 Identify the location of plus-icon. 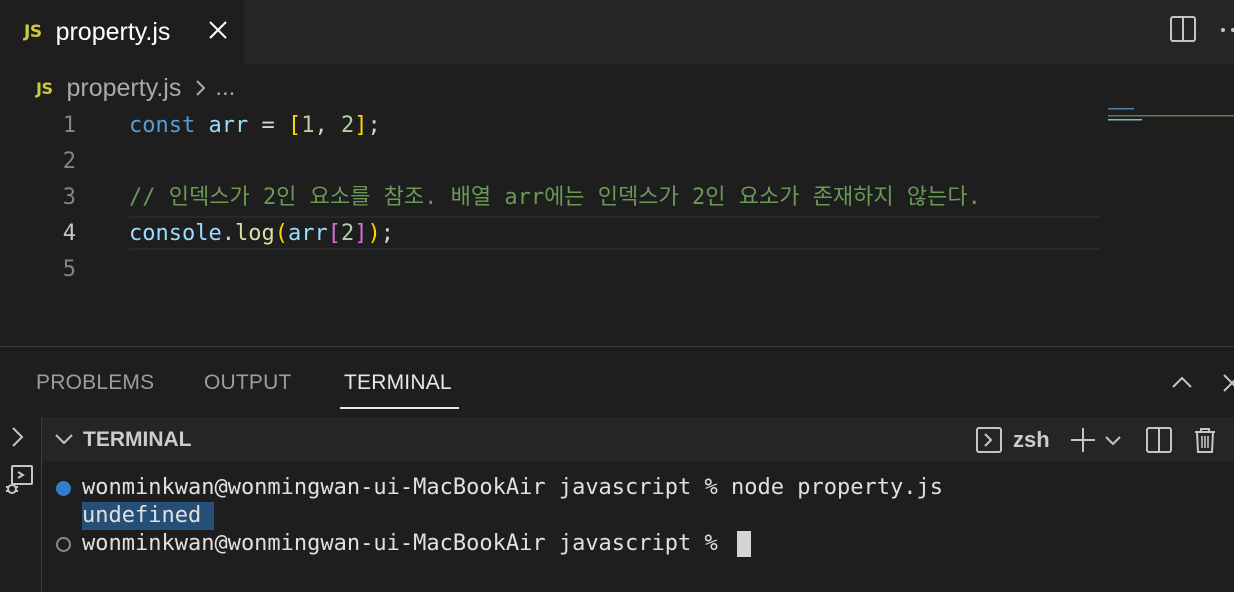
(1083, 440).